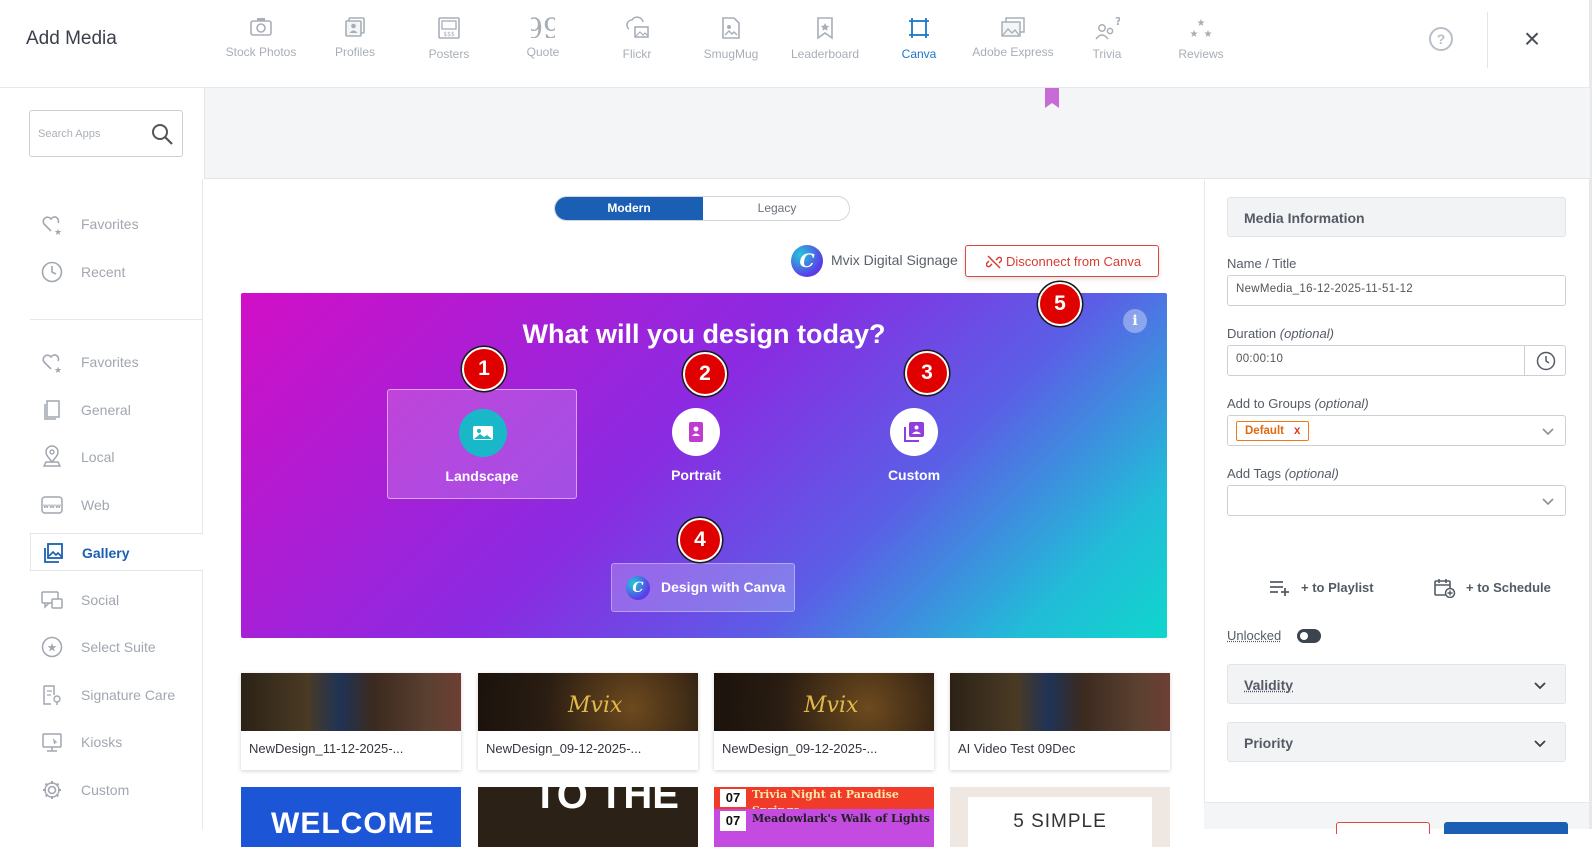  I want to click on sidebar-item-signature-care: Signature Care, so click(116, 695).